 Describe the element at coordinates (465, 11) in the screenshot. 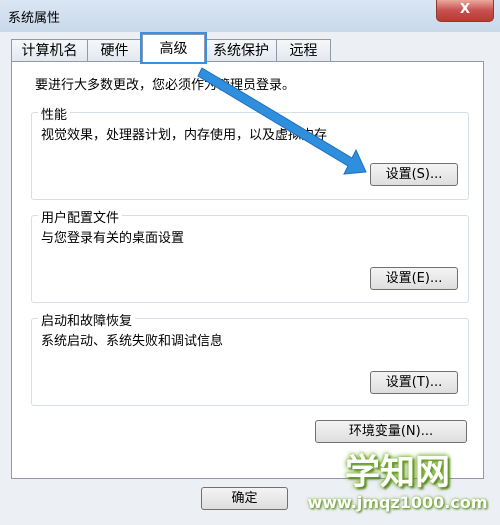

I see `close-button: X` at that location.